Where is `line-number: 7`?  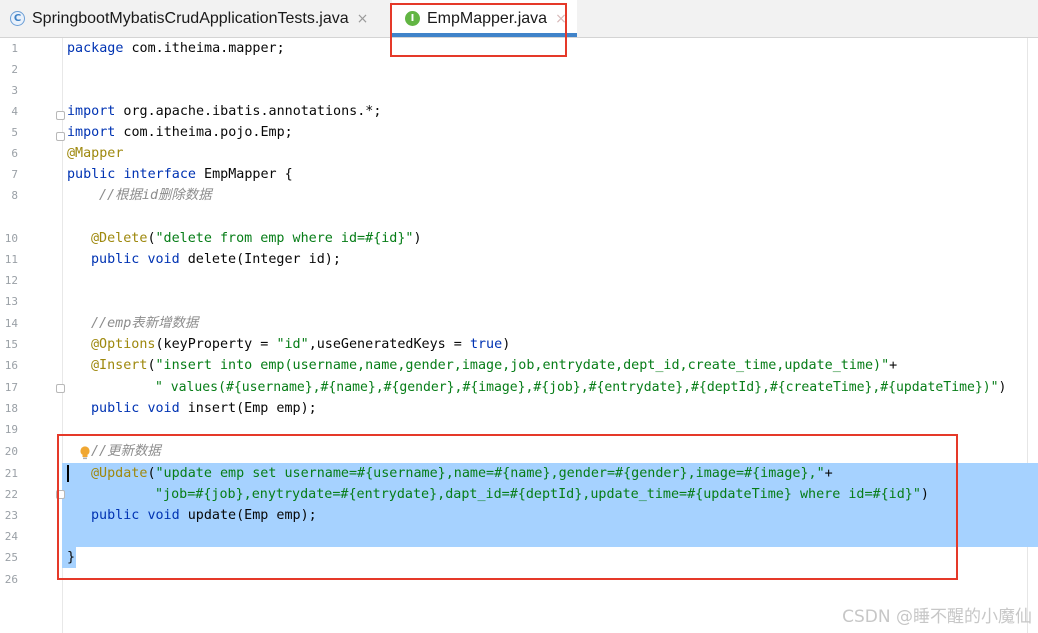 line-number: 7 is located at coordinates (14, 174).